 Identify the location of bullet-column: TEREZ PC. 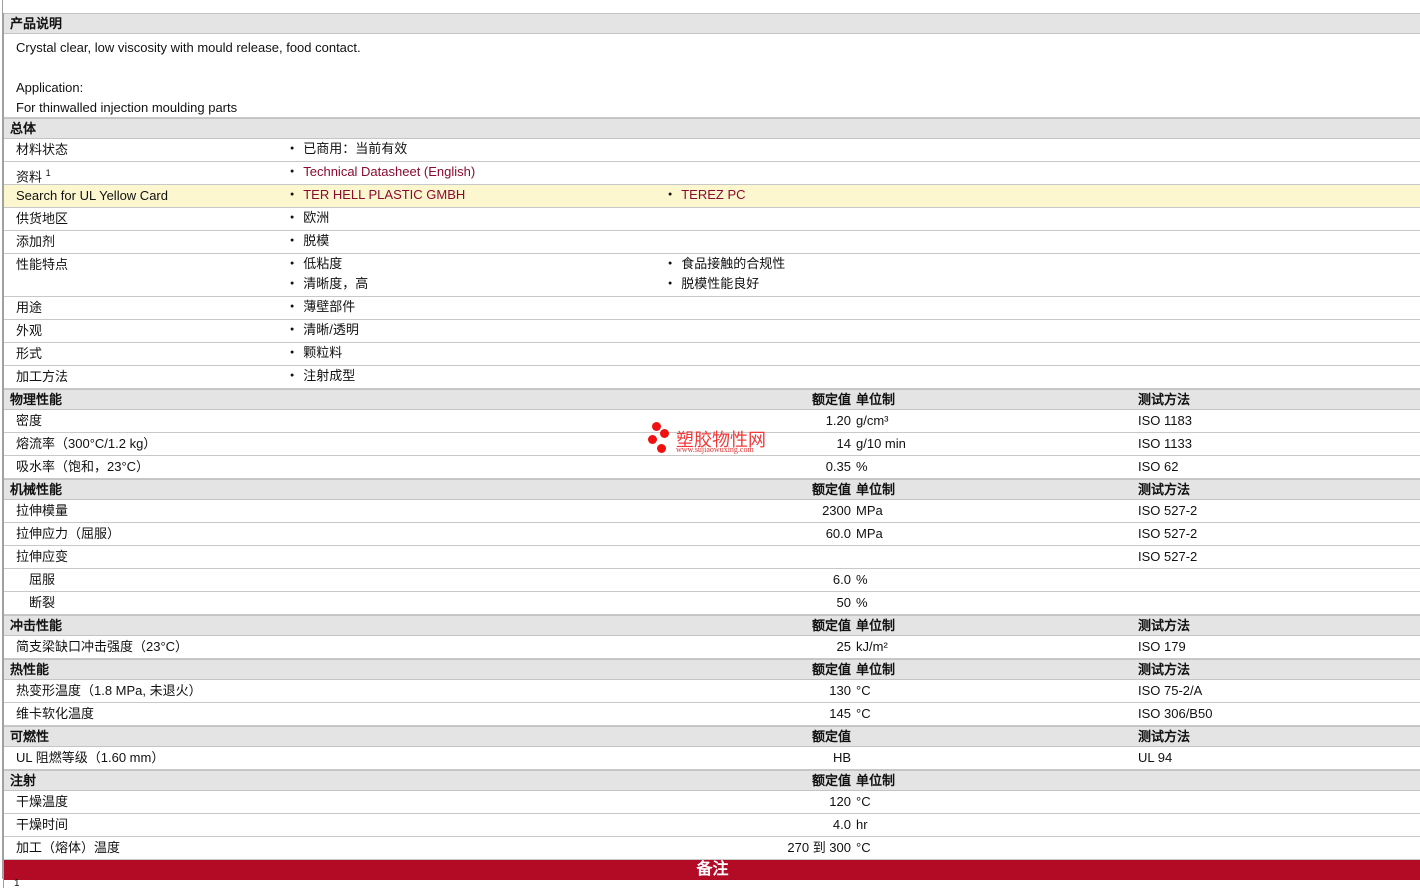
(706, 195).